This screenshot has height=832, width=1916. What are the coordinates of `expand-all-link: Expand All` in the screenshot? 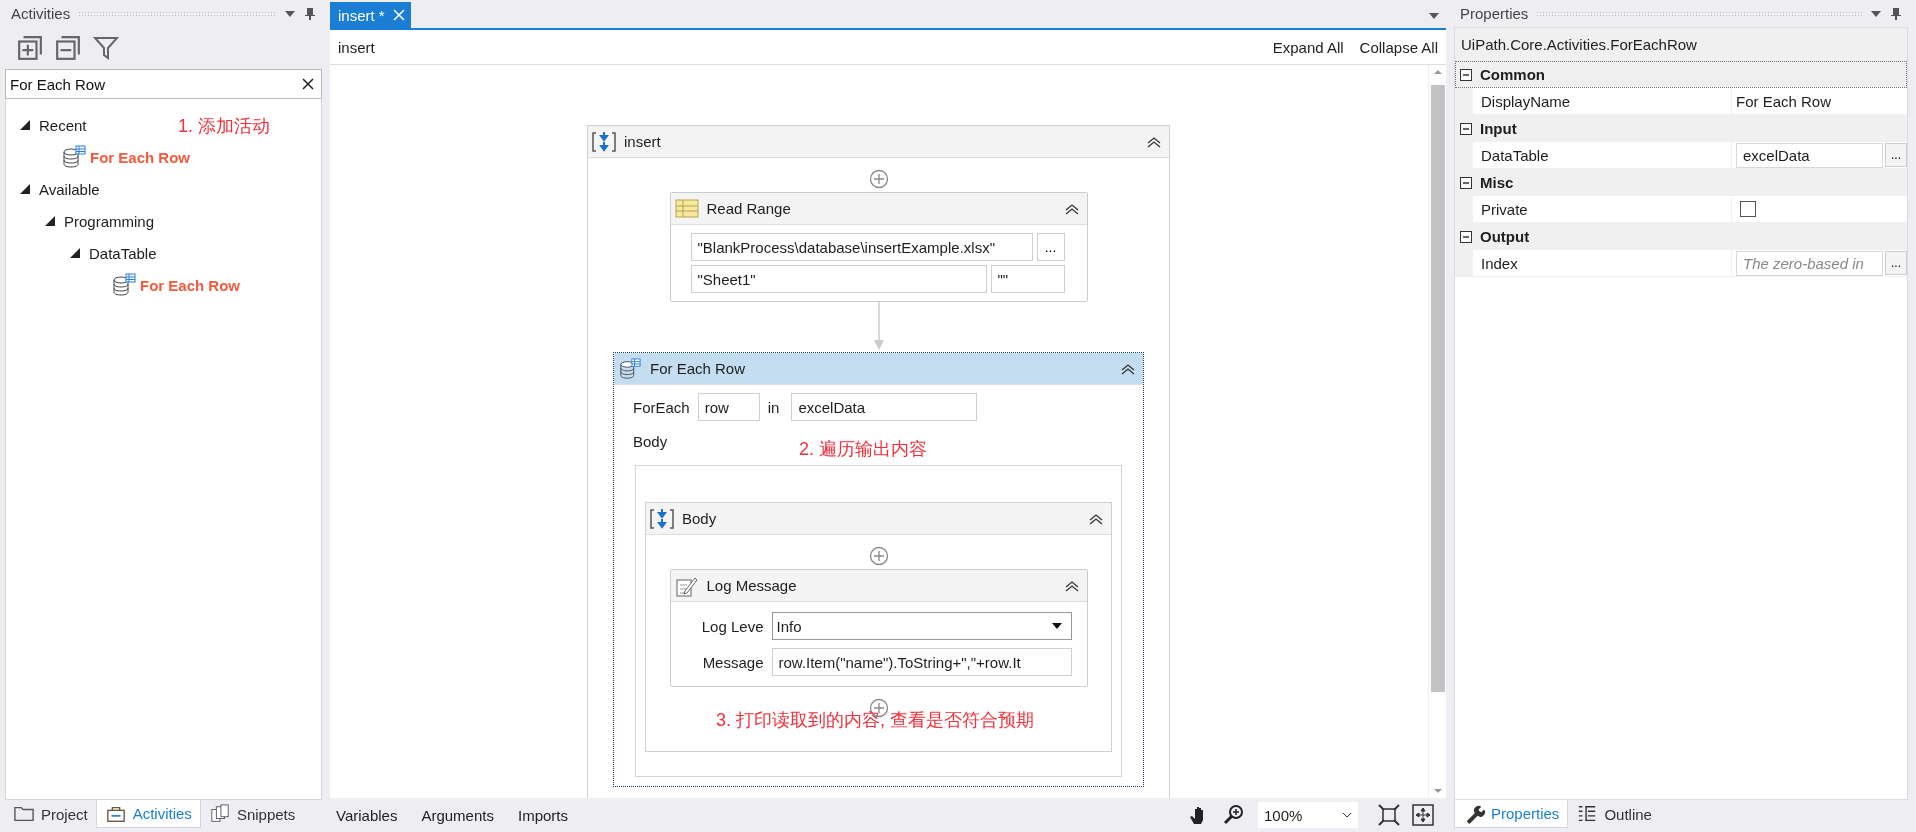 It's located at (1308, 47).